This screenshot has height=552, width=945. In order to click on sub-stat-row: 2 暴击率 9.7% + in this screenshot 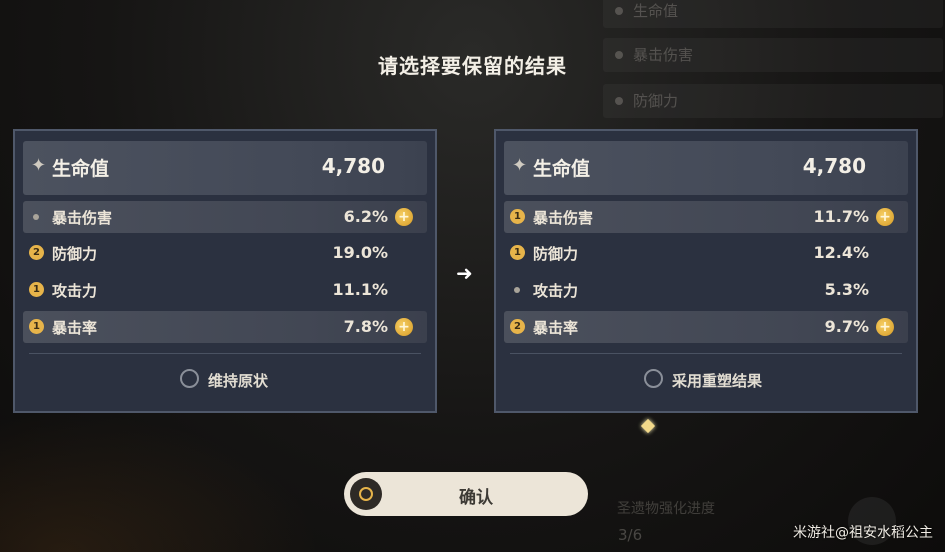, I will do `click(706, 327)`.